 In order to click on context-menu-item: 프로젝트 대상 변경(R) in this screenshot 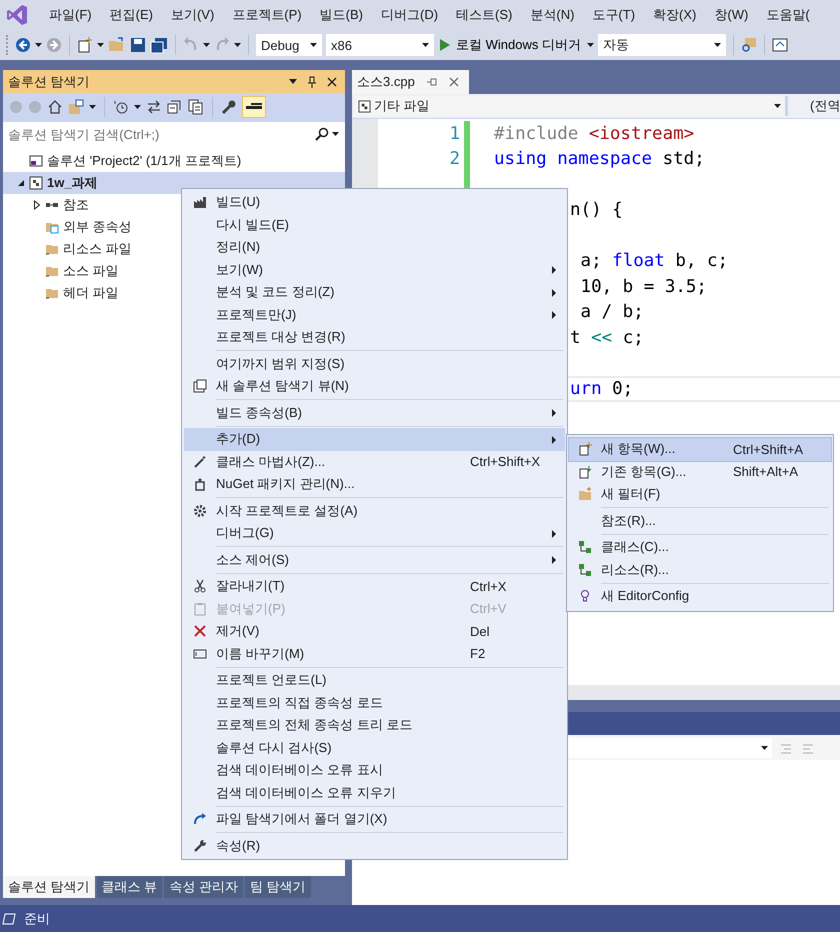, I will do `click(374, 337)`.